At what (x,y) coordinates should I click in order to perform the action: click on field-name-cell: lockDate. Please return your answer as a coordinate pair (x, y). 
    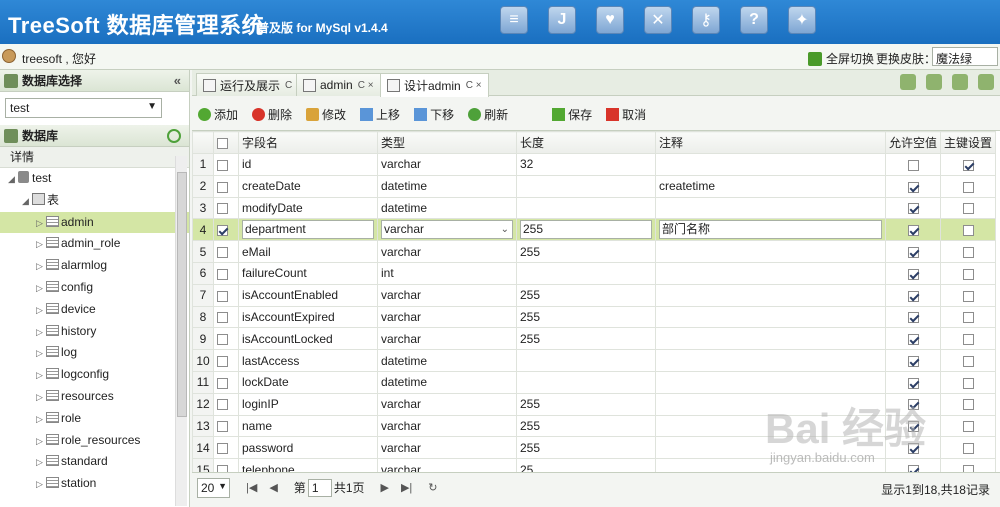
    Looking at the image, I should click on (308, 382).